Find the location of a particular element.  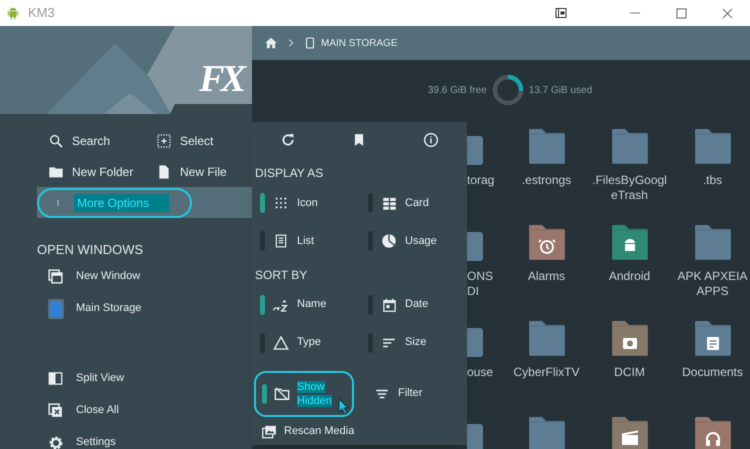

maximize-icon is located at coordinates (681, 13).